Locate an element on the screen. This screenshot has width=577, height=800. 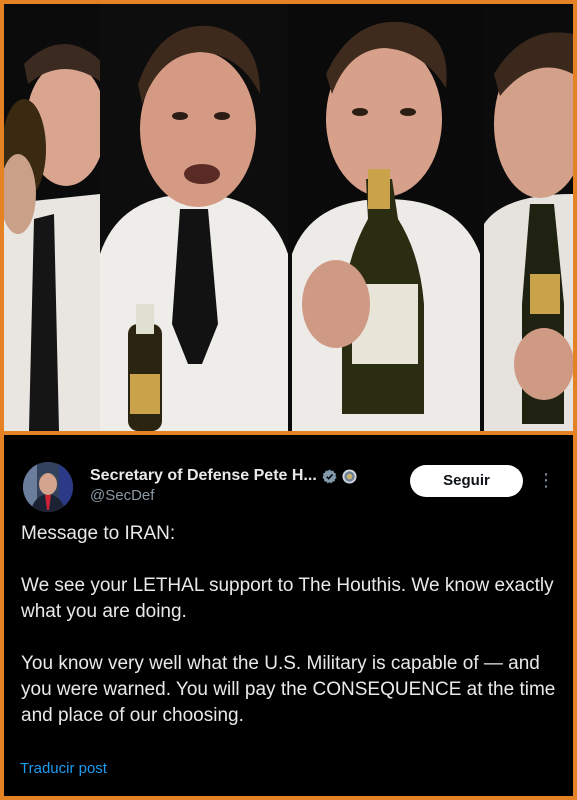
tweet-paragraph: Message to IRAN: is located at coordinates (98, 533).